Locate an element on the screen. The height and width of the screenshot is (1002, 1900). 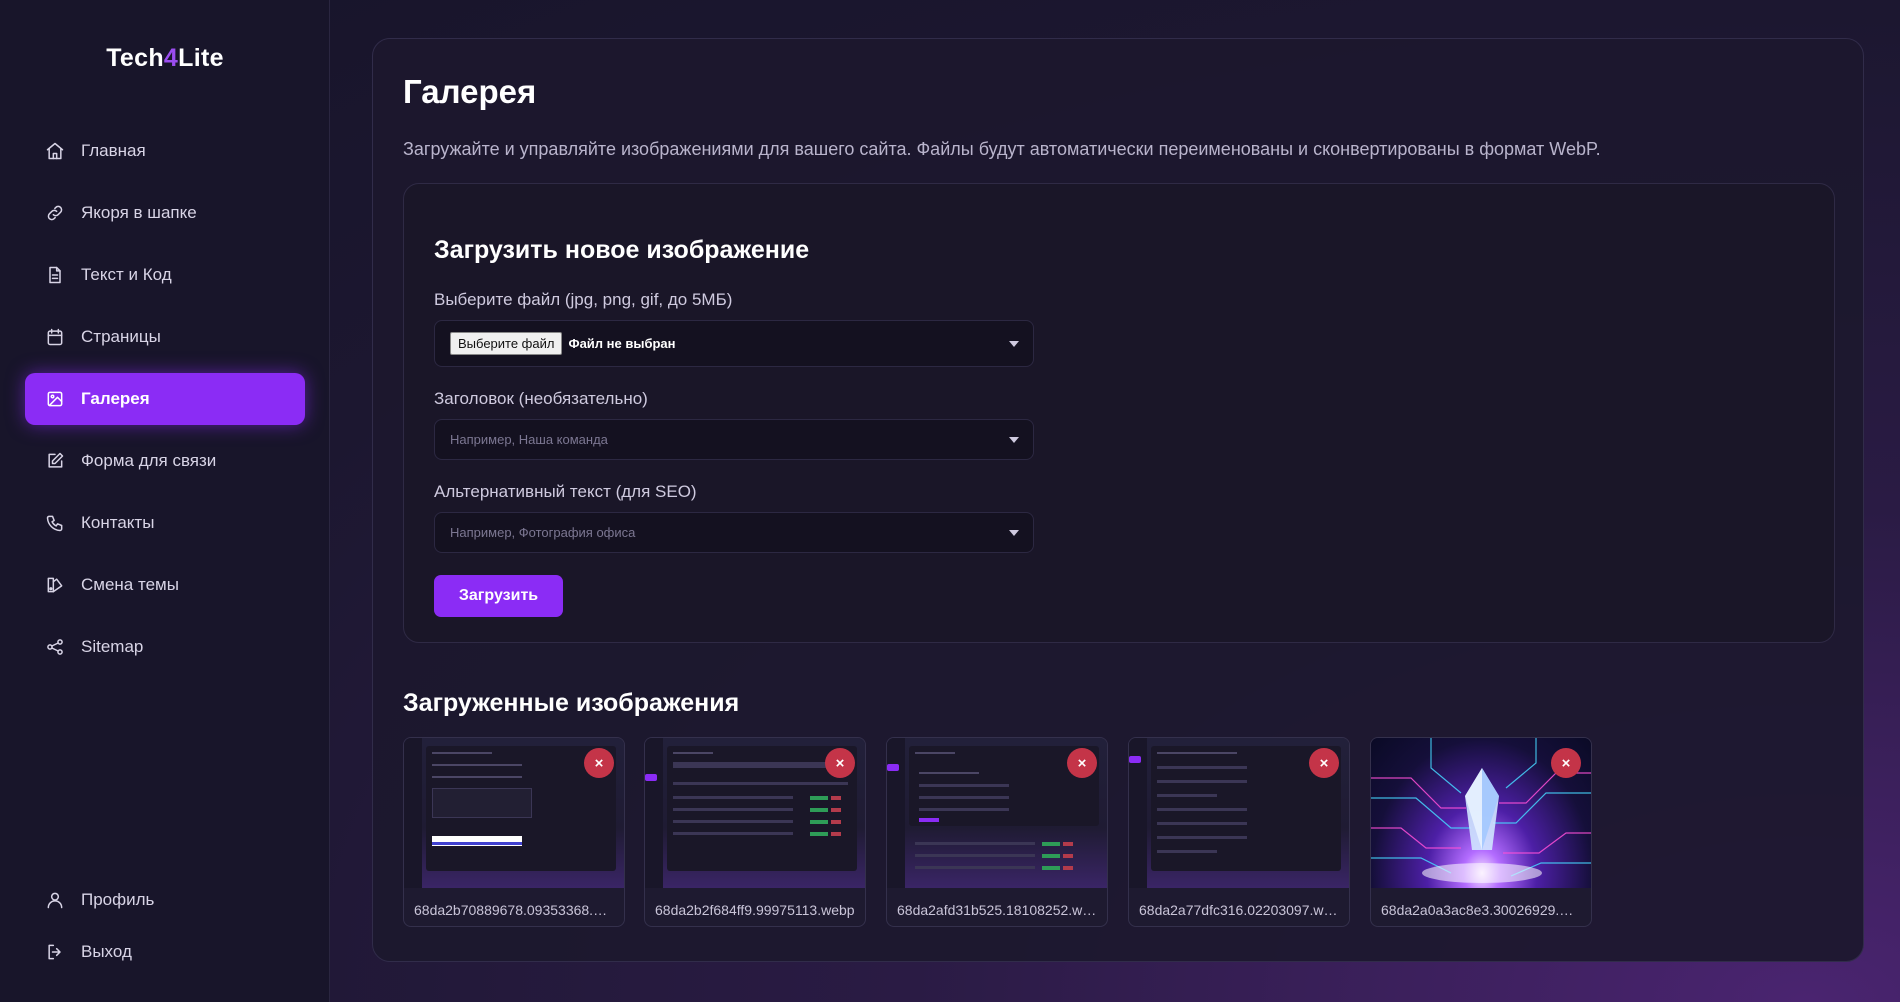
sidebar-item-contact-form: Форма для связи is located at coordinates (165, 461).